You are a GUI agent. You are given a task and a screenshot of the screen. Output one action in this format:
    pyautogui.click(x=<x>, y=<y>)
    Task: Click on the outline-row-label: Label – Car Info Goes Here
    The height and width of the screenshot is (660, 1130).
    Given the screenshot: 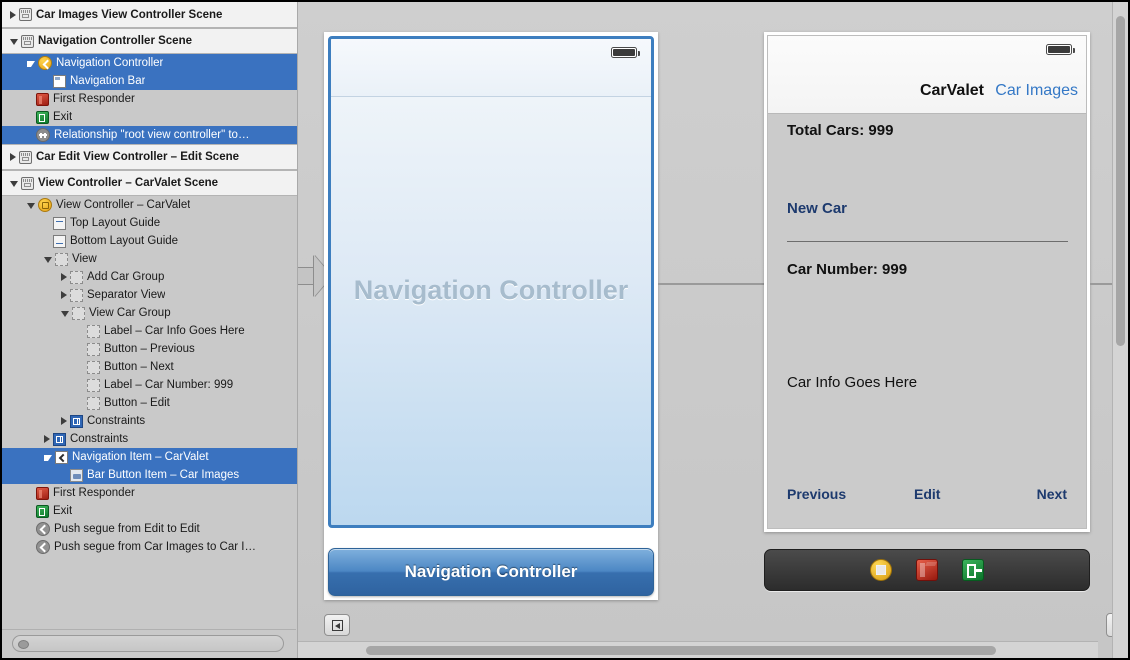 What is the action you would take?
    pyautogui.click(x=174, y=331)
    